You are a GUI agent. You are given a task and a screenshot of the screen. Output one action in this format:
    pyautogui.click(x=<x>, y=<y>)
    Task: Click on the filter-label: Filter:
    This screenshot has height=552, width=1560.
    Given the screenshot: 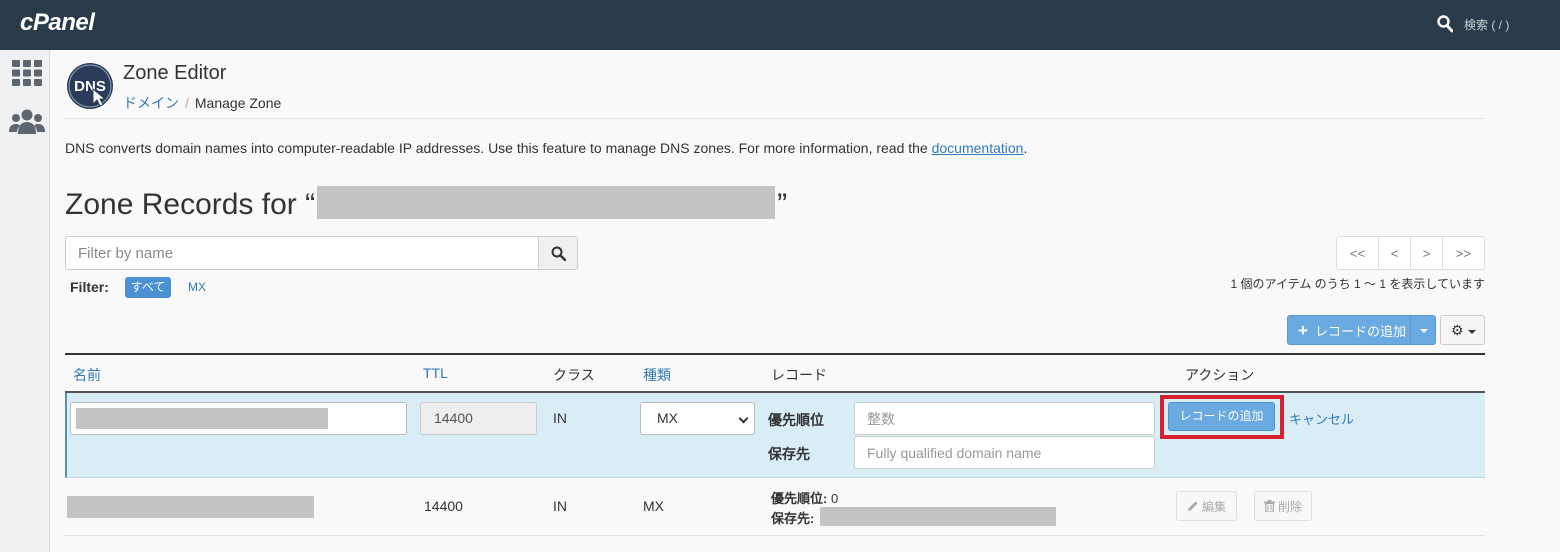 What is the action you would take?
    pyautogui.click(x=89, y=287)
    